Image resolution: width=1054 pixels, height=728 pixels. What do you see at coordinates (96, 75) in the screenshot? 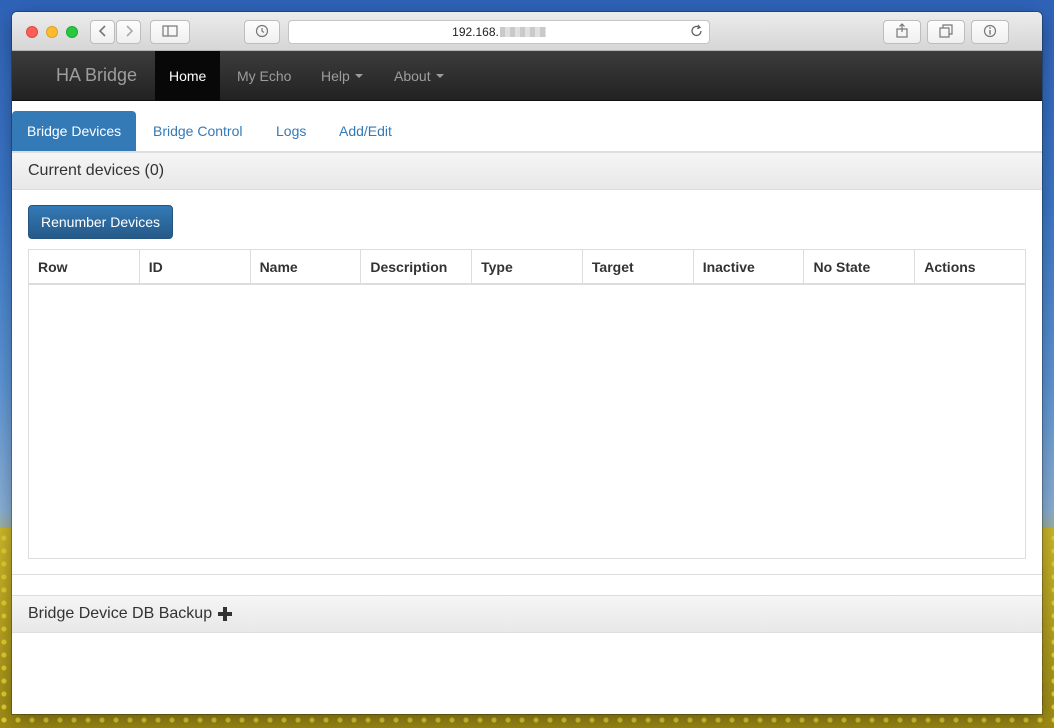
I see `brand-title: HA Bridge` at bounding box center [96, 75].